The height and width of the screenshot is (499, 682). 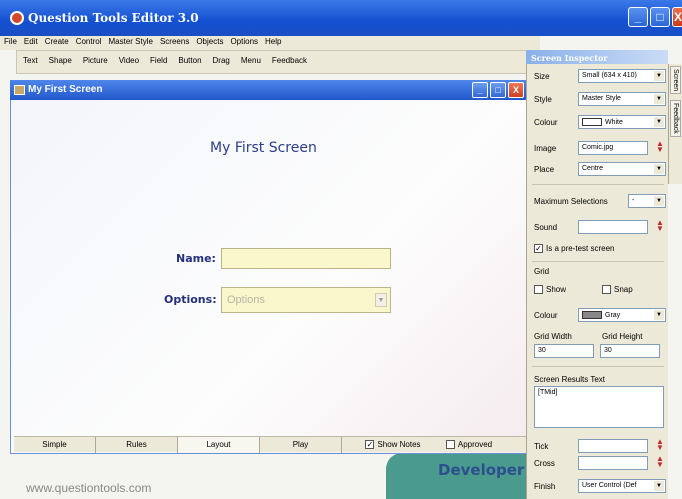 I want to click on screen-maximize-button: □, so click(x=498, y=90).